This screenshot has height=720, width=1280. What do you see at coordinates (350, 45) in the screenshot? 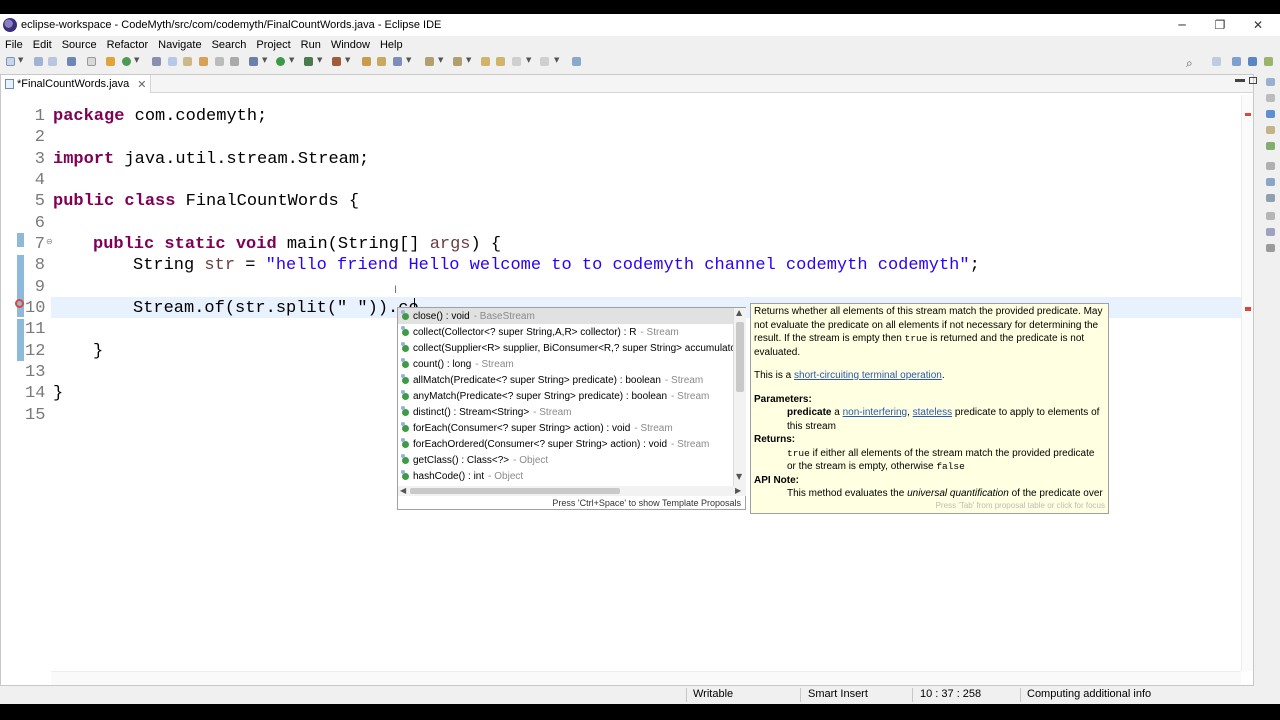
I see `menu-window: Window` at bounding box center [350, 45].